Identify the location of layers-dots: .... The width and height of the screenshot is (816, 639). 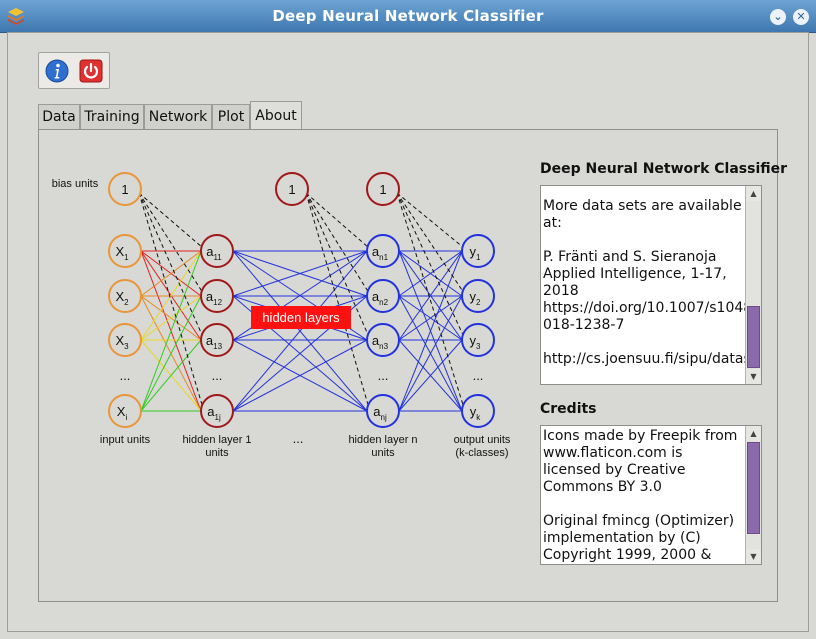
(298, 438).